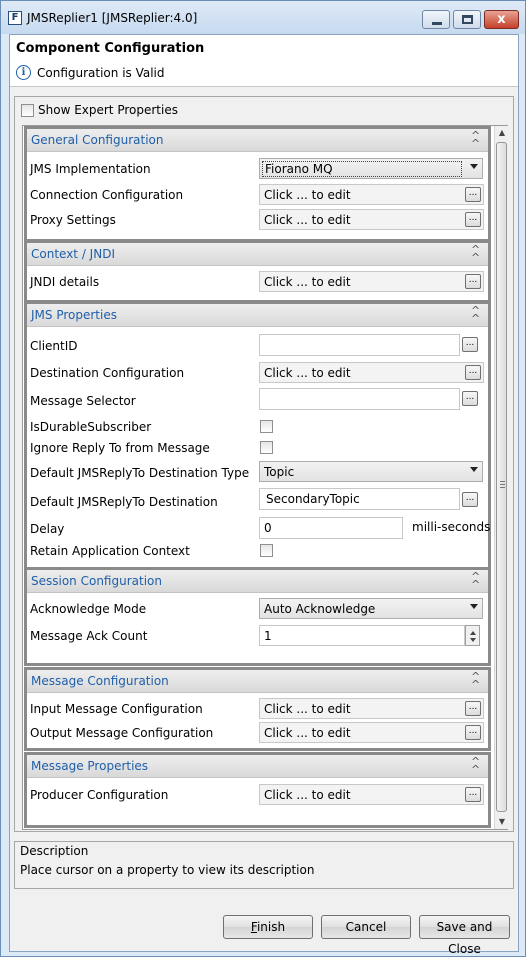  I want to click on title-bar: F JMSReplier1 [JMSReplier:4.0] x, so click(263, 17).